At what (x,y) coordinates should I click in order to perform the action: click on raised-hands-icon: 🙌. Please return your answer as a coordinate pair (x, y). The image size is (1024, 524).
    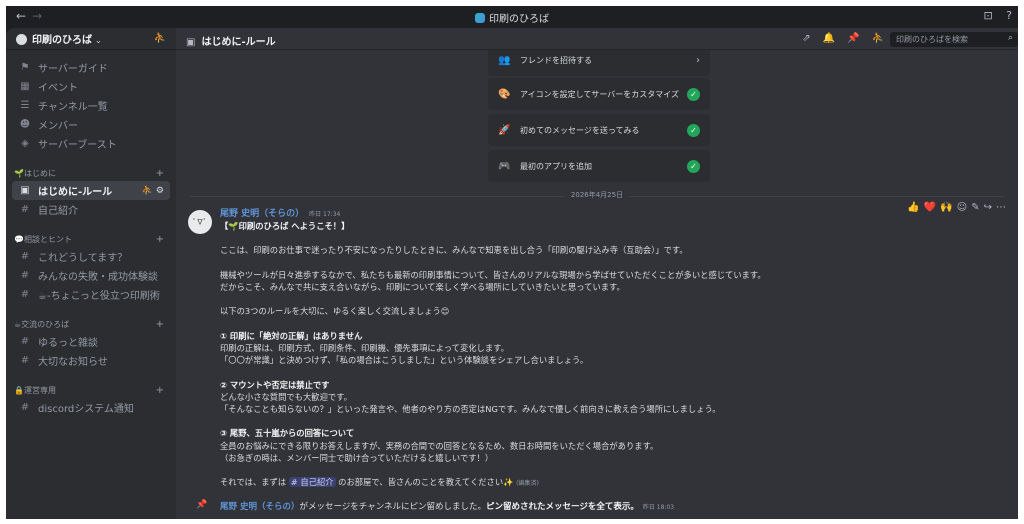
    Looking at the image, I should click on (946, 207).